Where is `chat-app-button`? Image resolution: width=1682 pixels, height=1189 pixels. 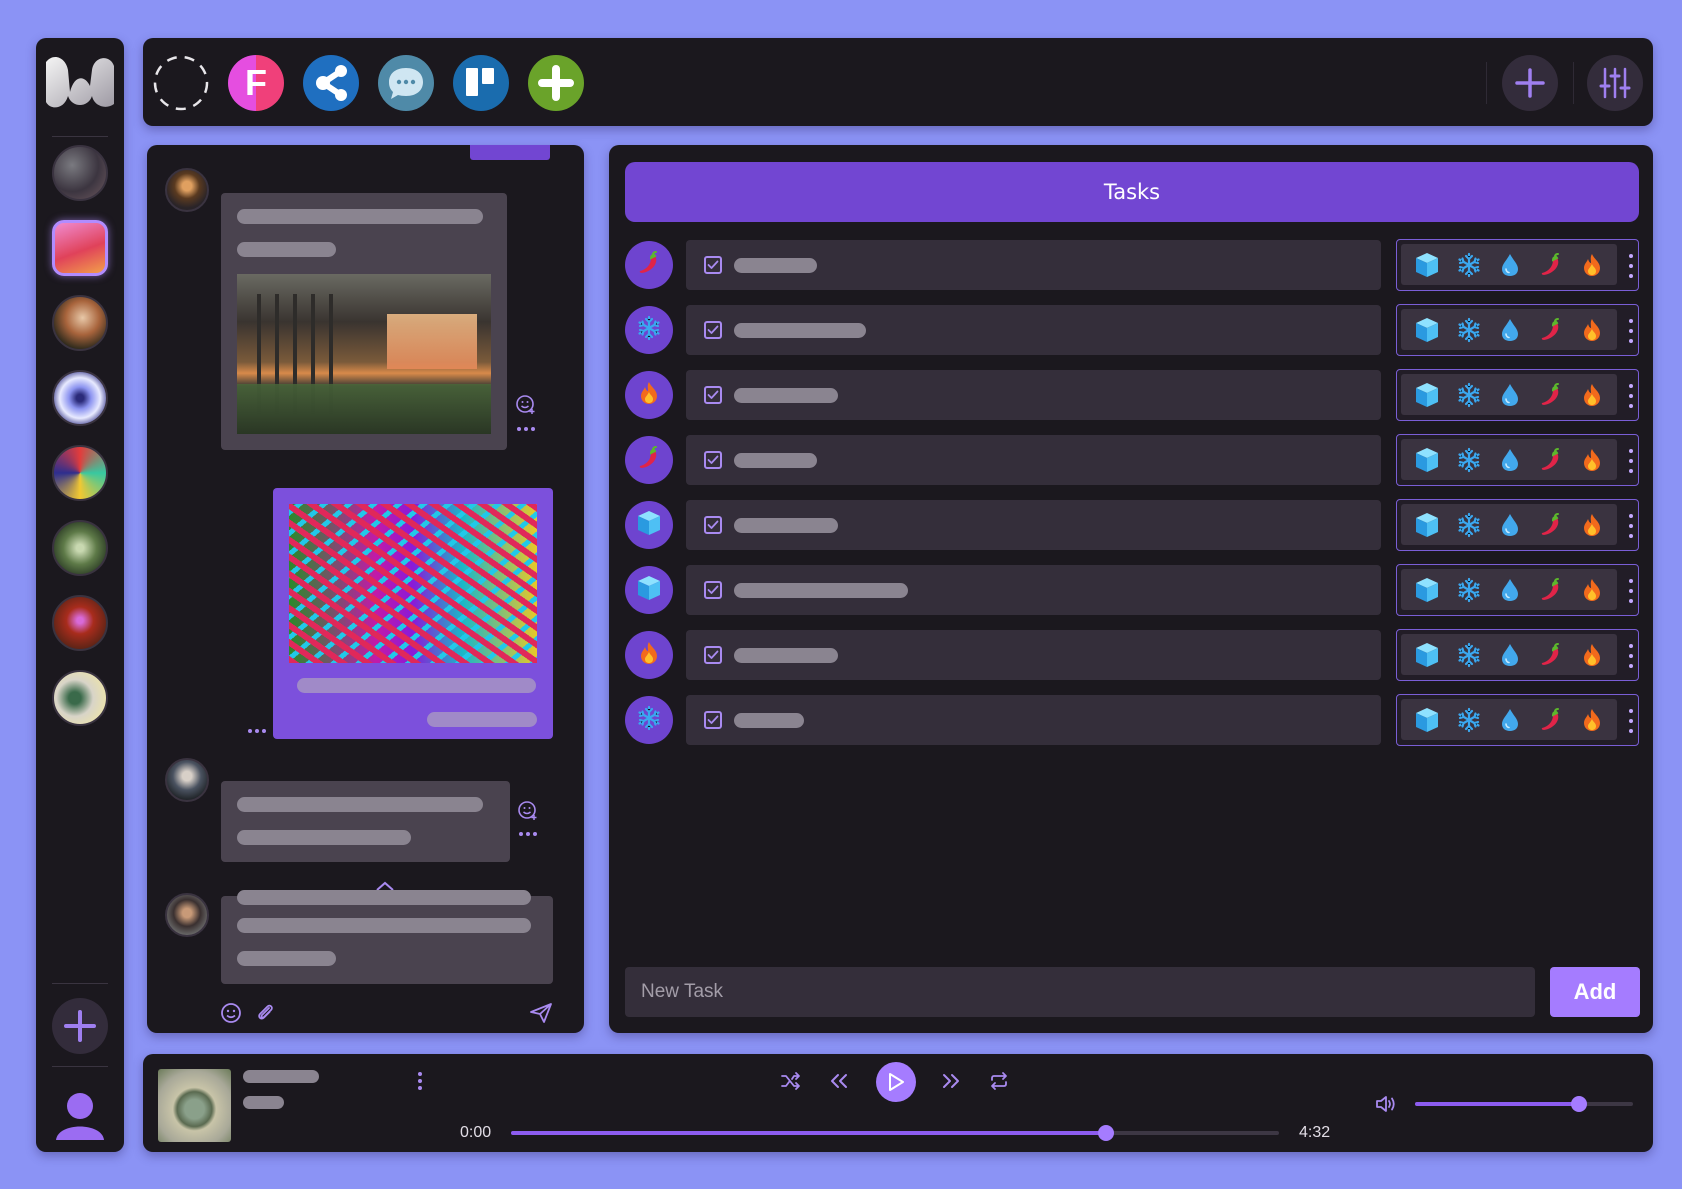
chat-app-button is located at coordinates (406, 83).